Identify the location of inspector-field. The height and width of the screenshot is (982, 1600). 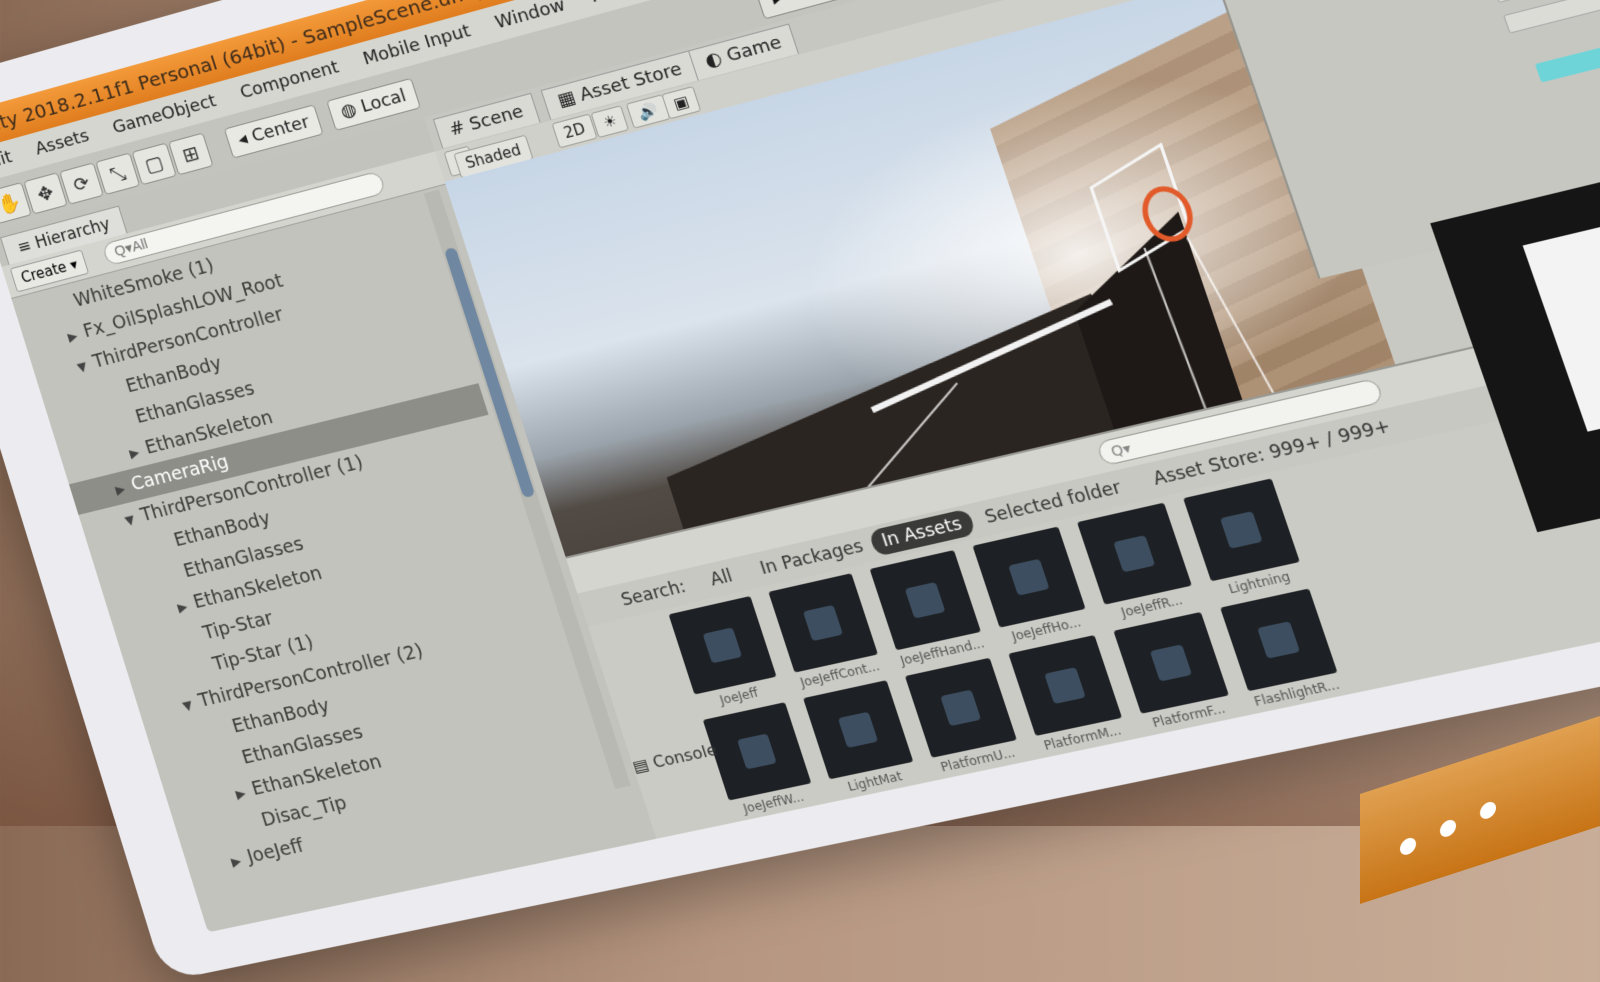
(1551, 17).